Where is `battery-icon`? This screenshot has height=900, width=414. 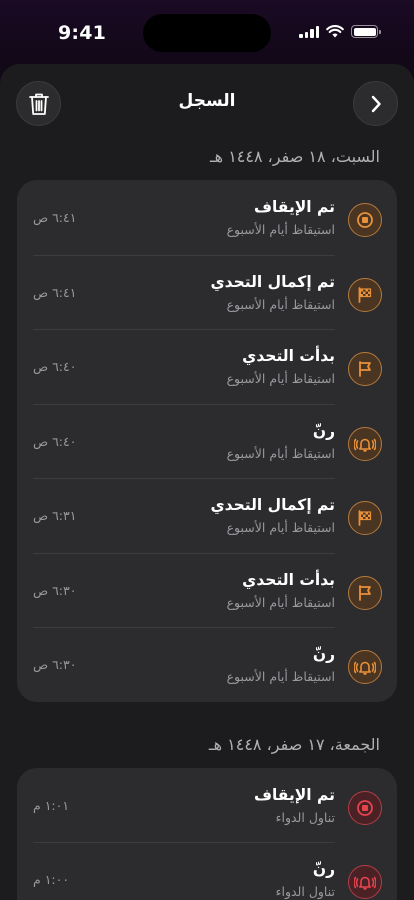
battery-icon is located at coordinates (366, 31).